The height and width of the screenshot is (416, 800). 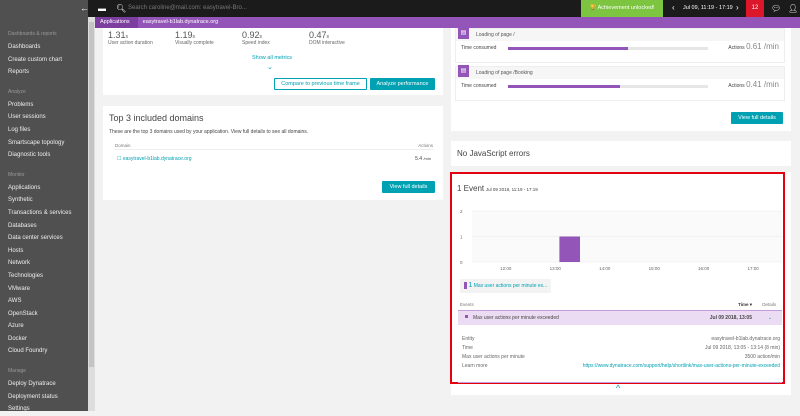 I want to click on back-arrow-icon: ←, so click(x=84, y=8).